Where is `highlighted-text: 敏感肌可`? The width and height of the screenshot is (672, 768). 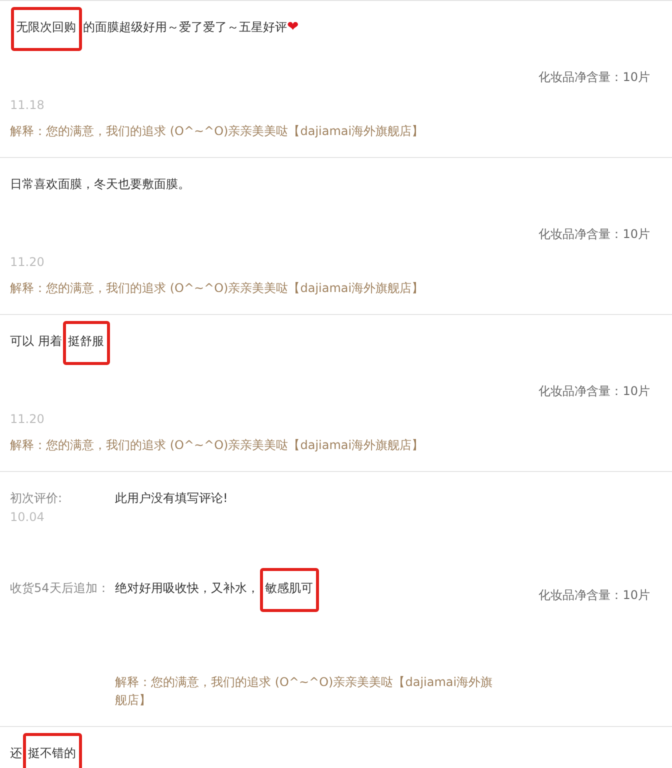 highlighted-text: 敏感肌可 is located at coordinates (289, 590).